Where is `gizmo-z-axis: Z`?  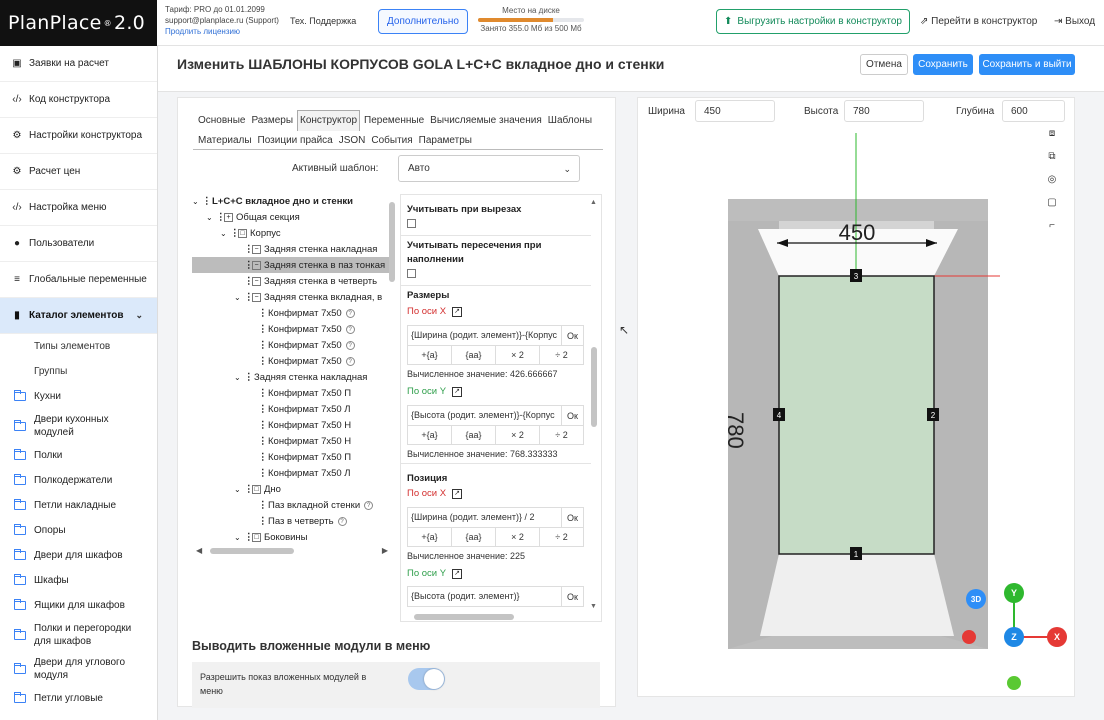 gizmo-z-axis: Z is located at coordinates (1014, 637).